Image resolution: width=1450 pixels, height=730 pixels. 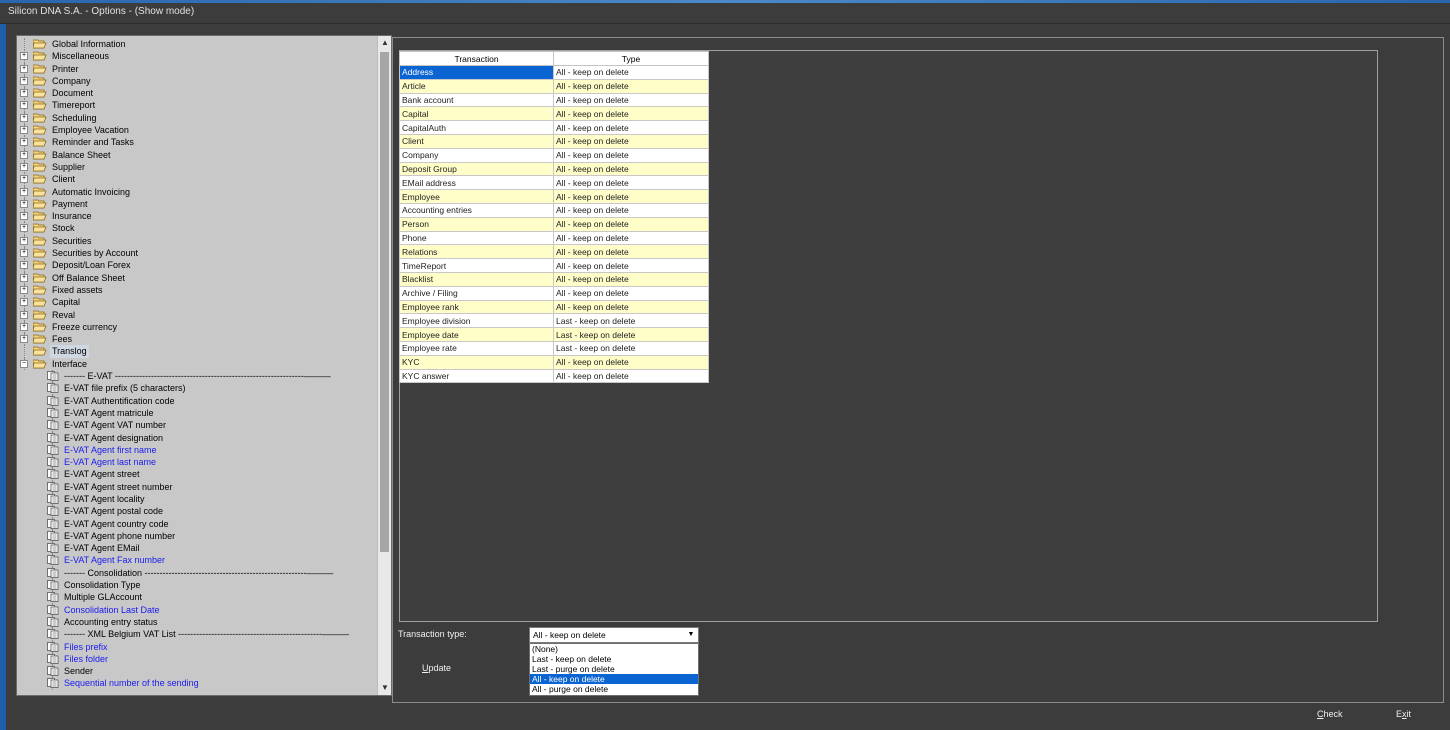 I want to click on table-row: CapitalAuth All - keep on delete, so click(x=554, y=127).